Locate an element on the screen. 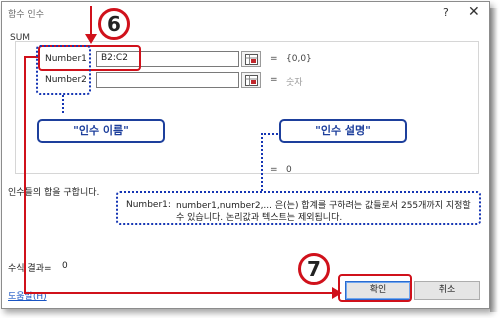 The height and width of the screenshot is (318, 500). step-badge-7: 7 is located at coordinates (314, 269).